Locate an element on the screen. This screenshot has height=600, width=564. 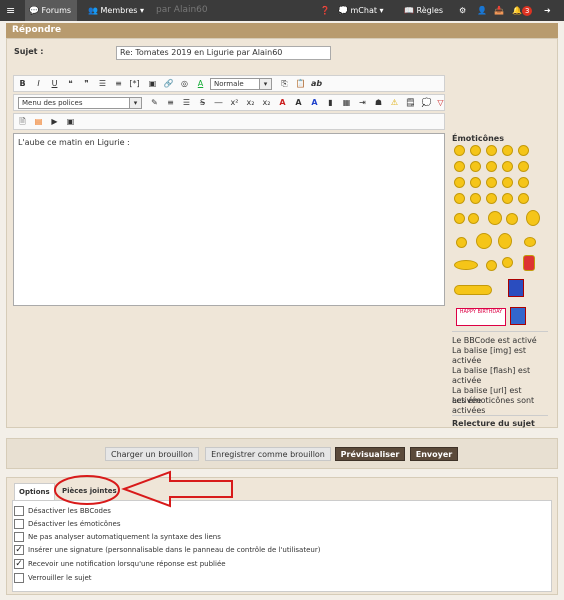
font-family-select: Menu des polices ▾ is located at coordinates (80, 103).